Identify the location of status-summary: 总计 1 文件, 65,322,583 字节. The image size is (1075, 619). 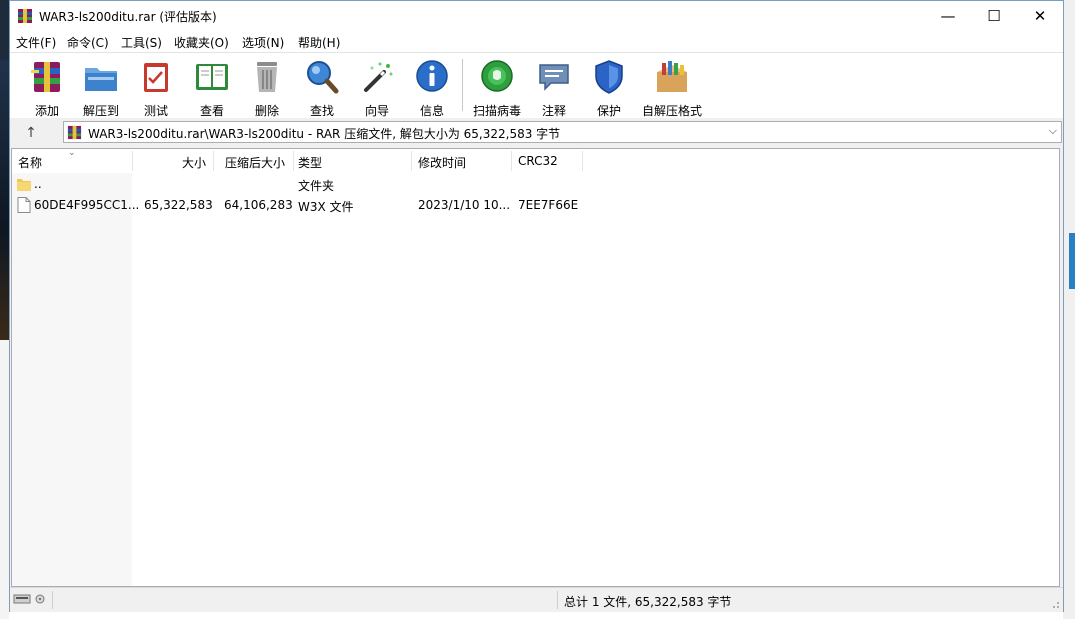
(648, 602).